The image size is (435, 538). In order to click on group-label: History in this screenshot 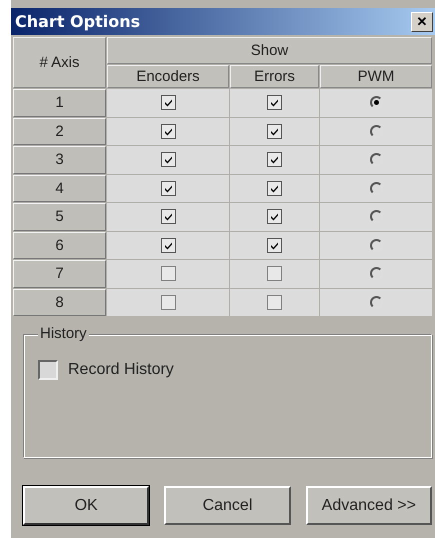, I will do `click(63, 333)`.